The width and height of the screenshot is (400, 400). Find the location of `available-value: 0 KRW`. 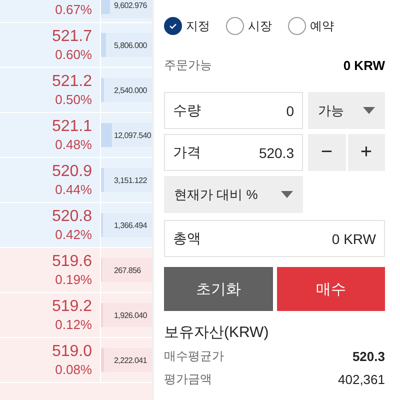

available-value: 0 KRW is located at coordinates (364, 65).